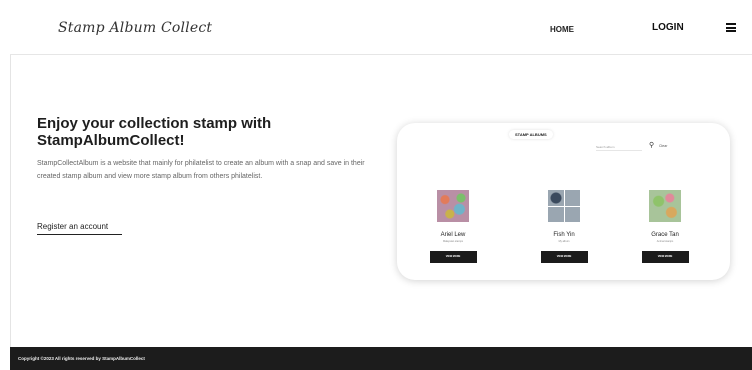 This screenshot has height=370, width=752. I want to click on register-account-link: Register an account, so click(79, 228).